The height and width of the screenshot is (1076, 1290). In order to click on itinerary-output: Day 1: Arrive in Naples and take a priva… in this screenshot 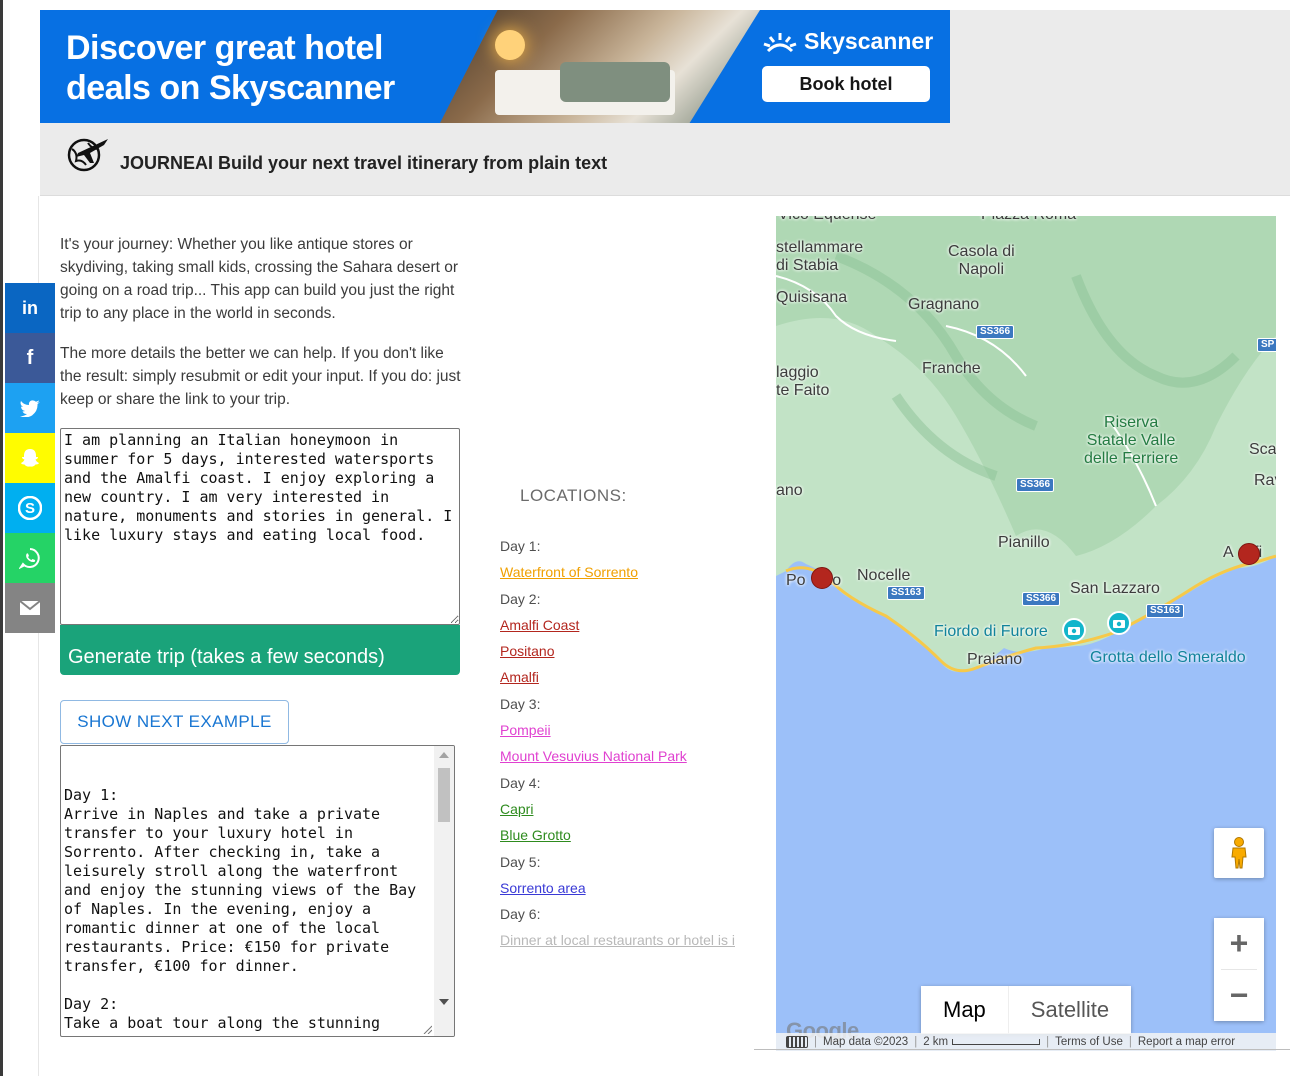, I will do `click(257, 891)`.